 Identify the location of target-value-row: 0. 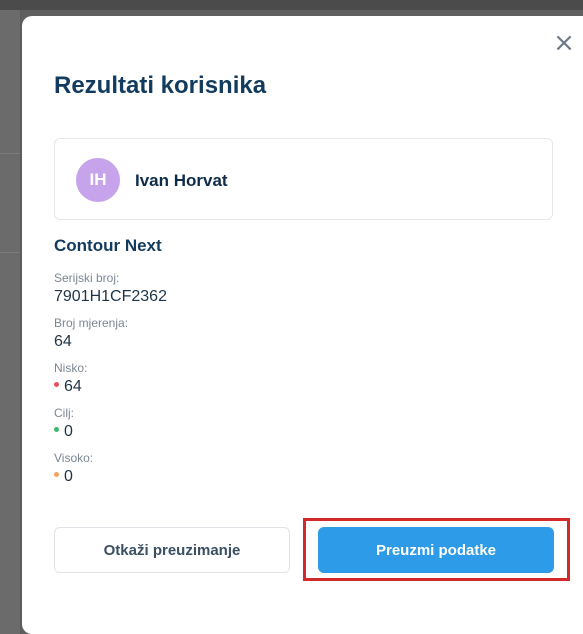
(204, 432).